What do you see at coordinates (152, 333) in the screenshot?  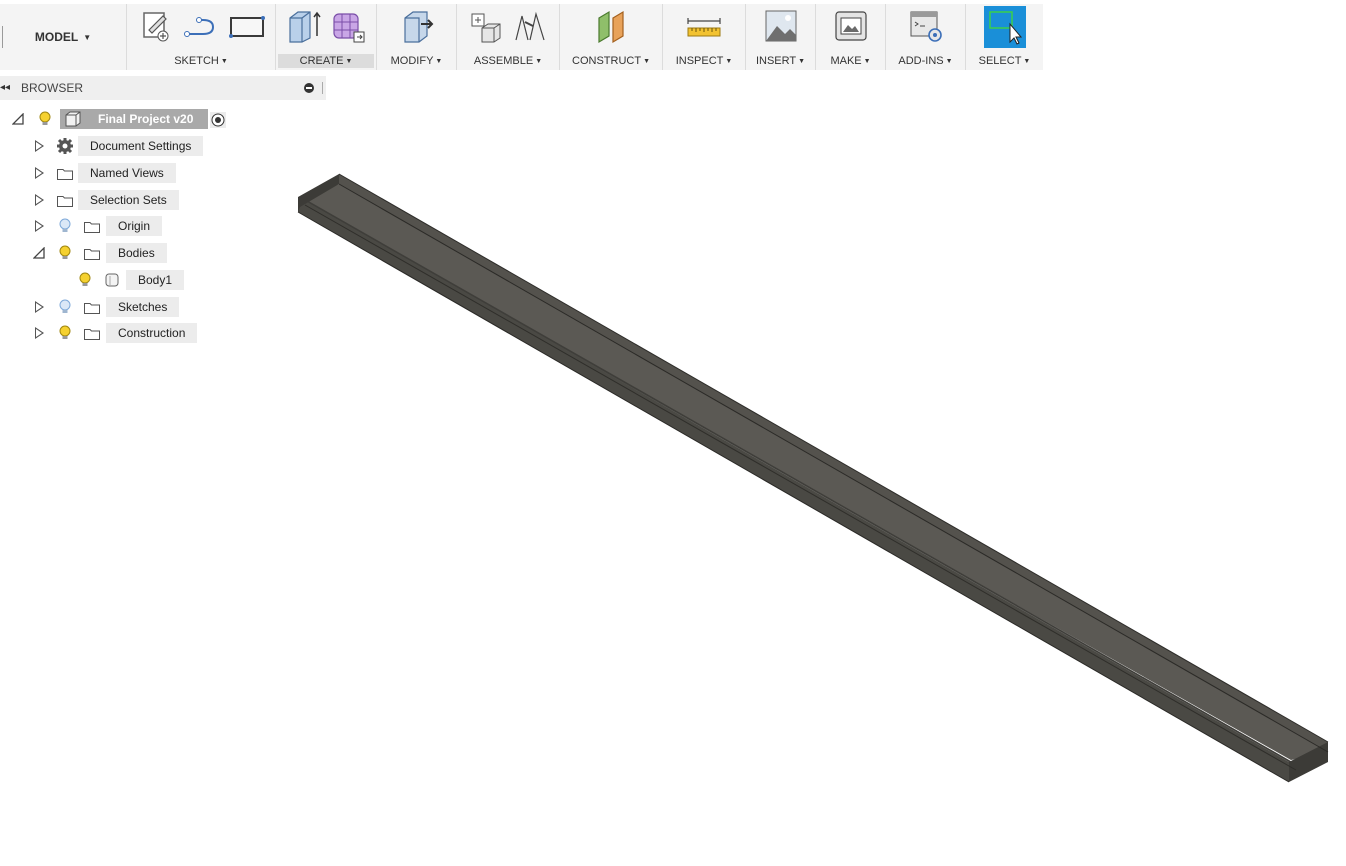 I see `browser-item-label: Construction` at bounding box center [152, 333].